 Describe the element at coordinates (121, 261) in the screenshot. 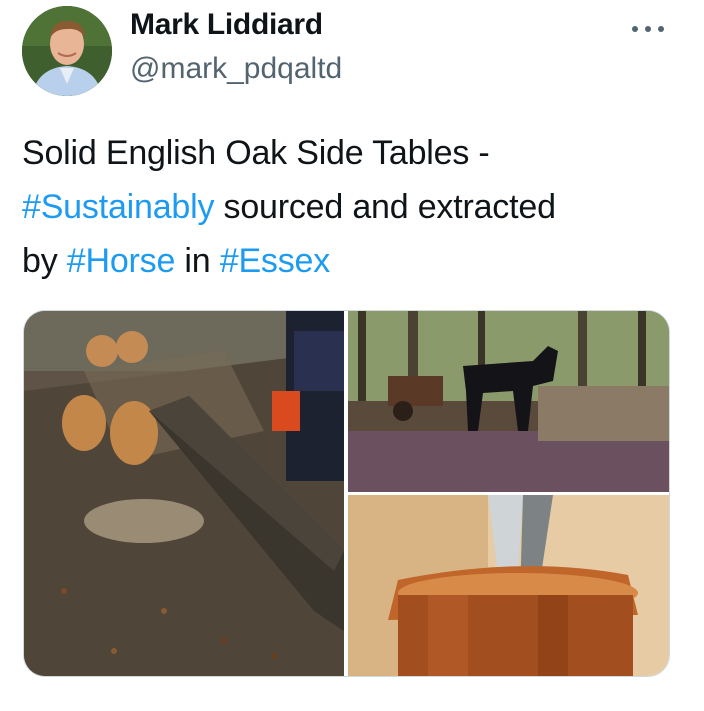

I see `hashtag-link: #Horse` at that location.